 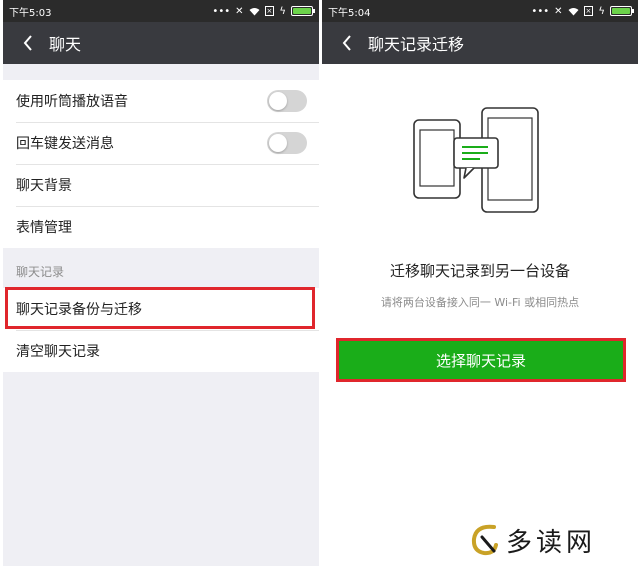 I want to click on status-bar: 下午5:04 ••• ✕ × ϟ, so click(x=480, y=11).